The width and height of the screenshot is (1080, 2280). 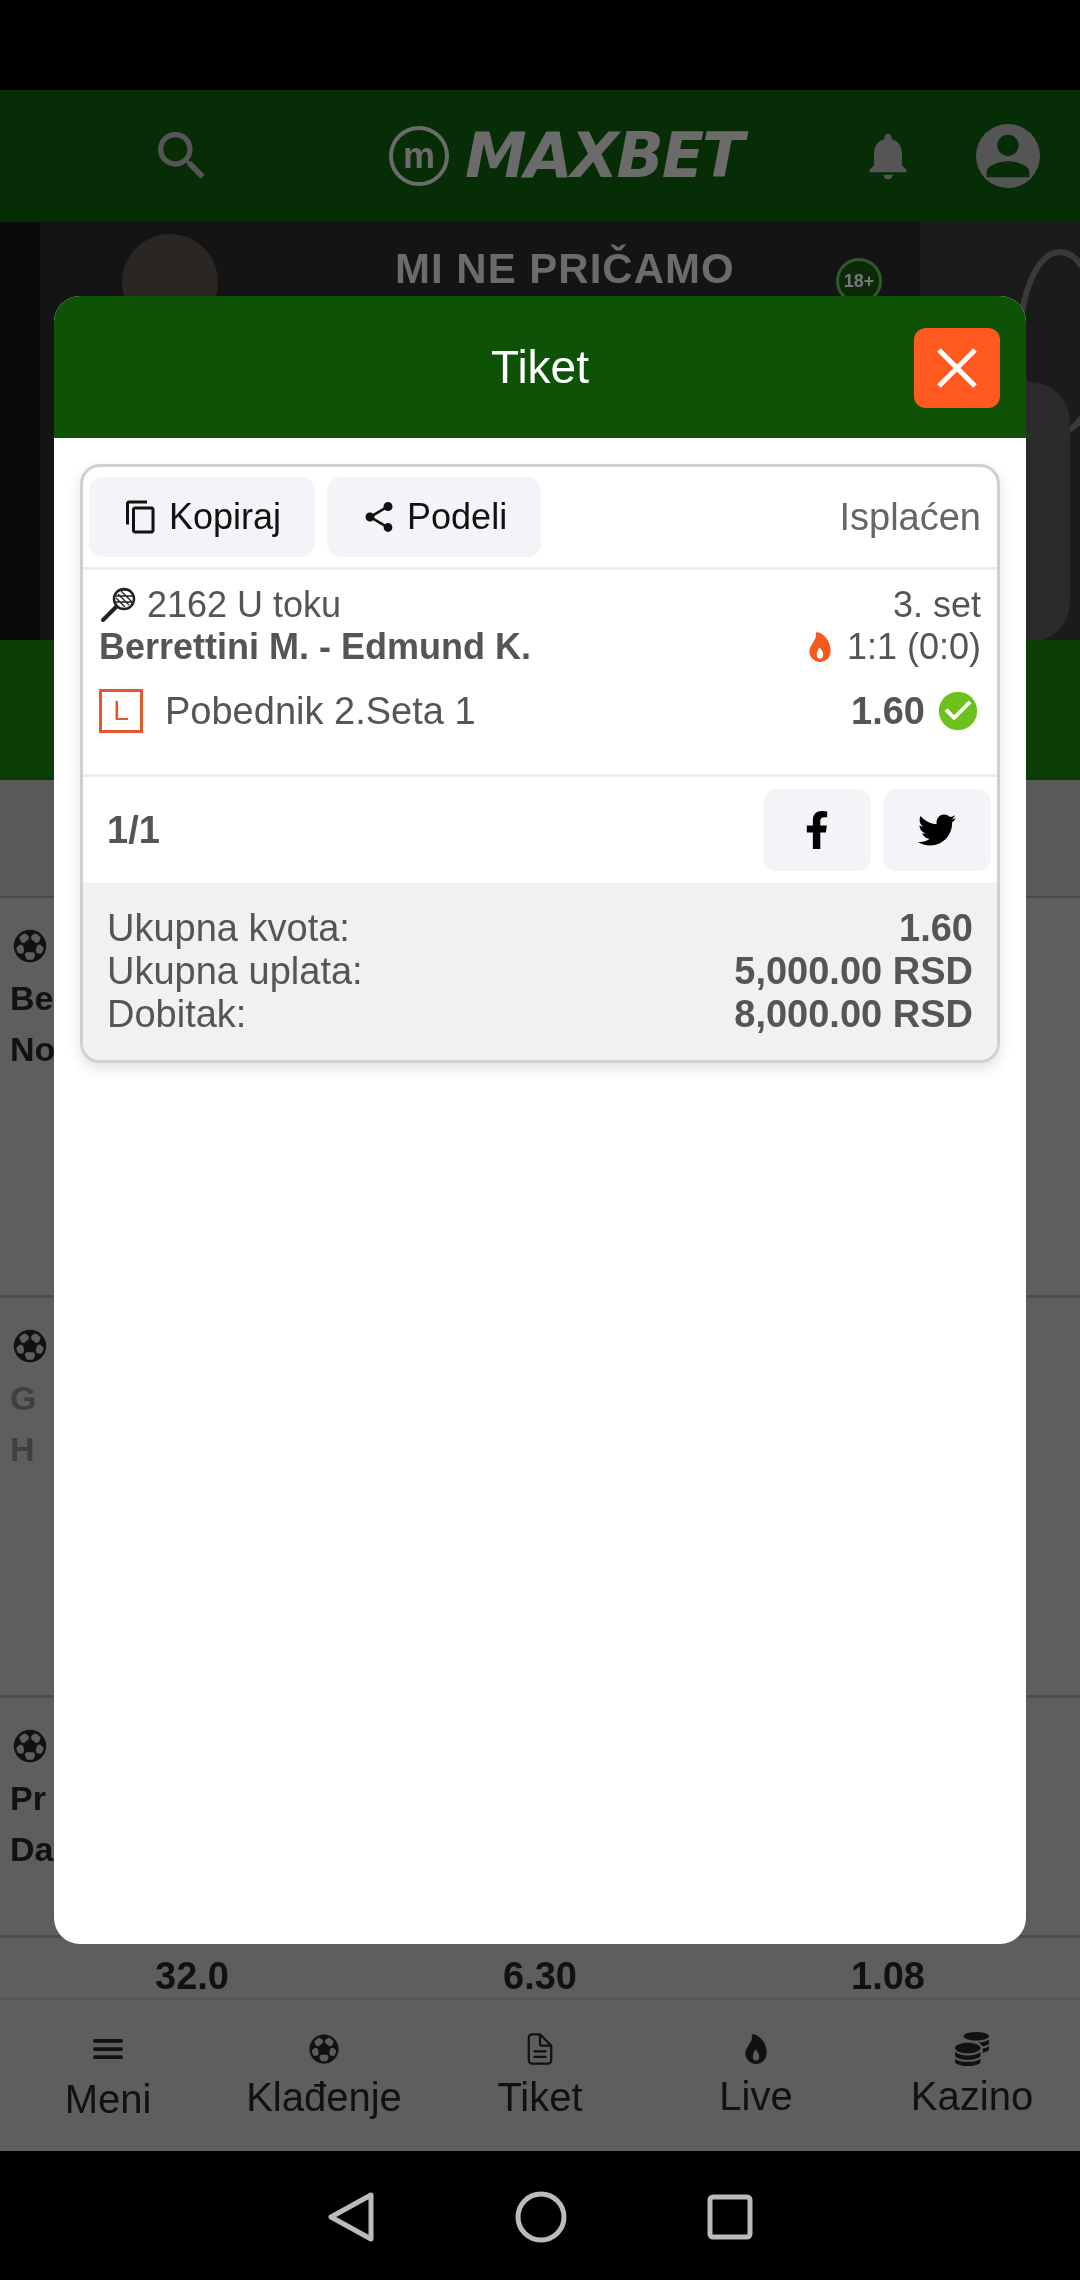 What do you see at coordinates (541, 2217) in the screenshot?
I see `home-icon` at bounding box center [541, 2217].